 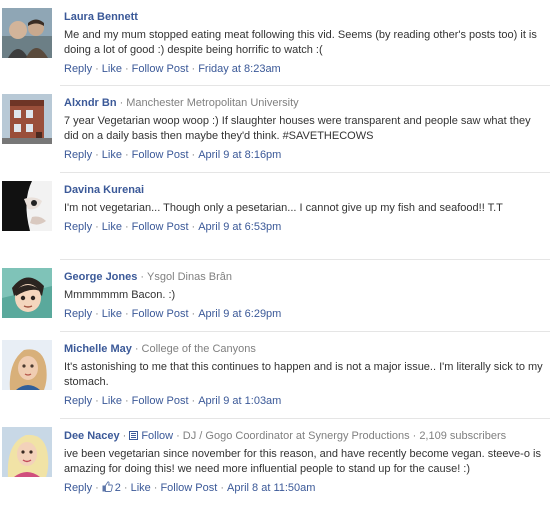 I want to click on author-affiliation: Ysgol Dinas Brân, so click(x=190, y=277).